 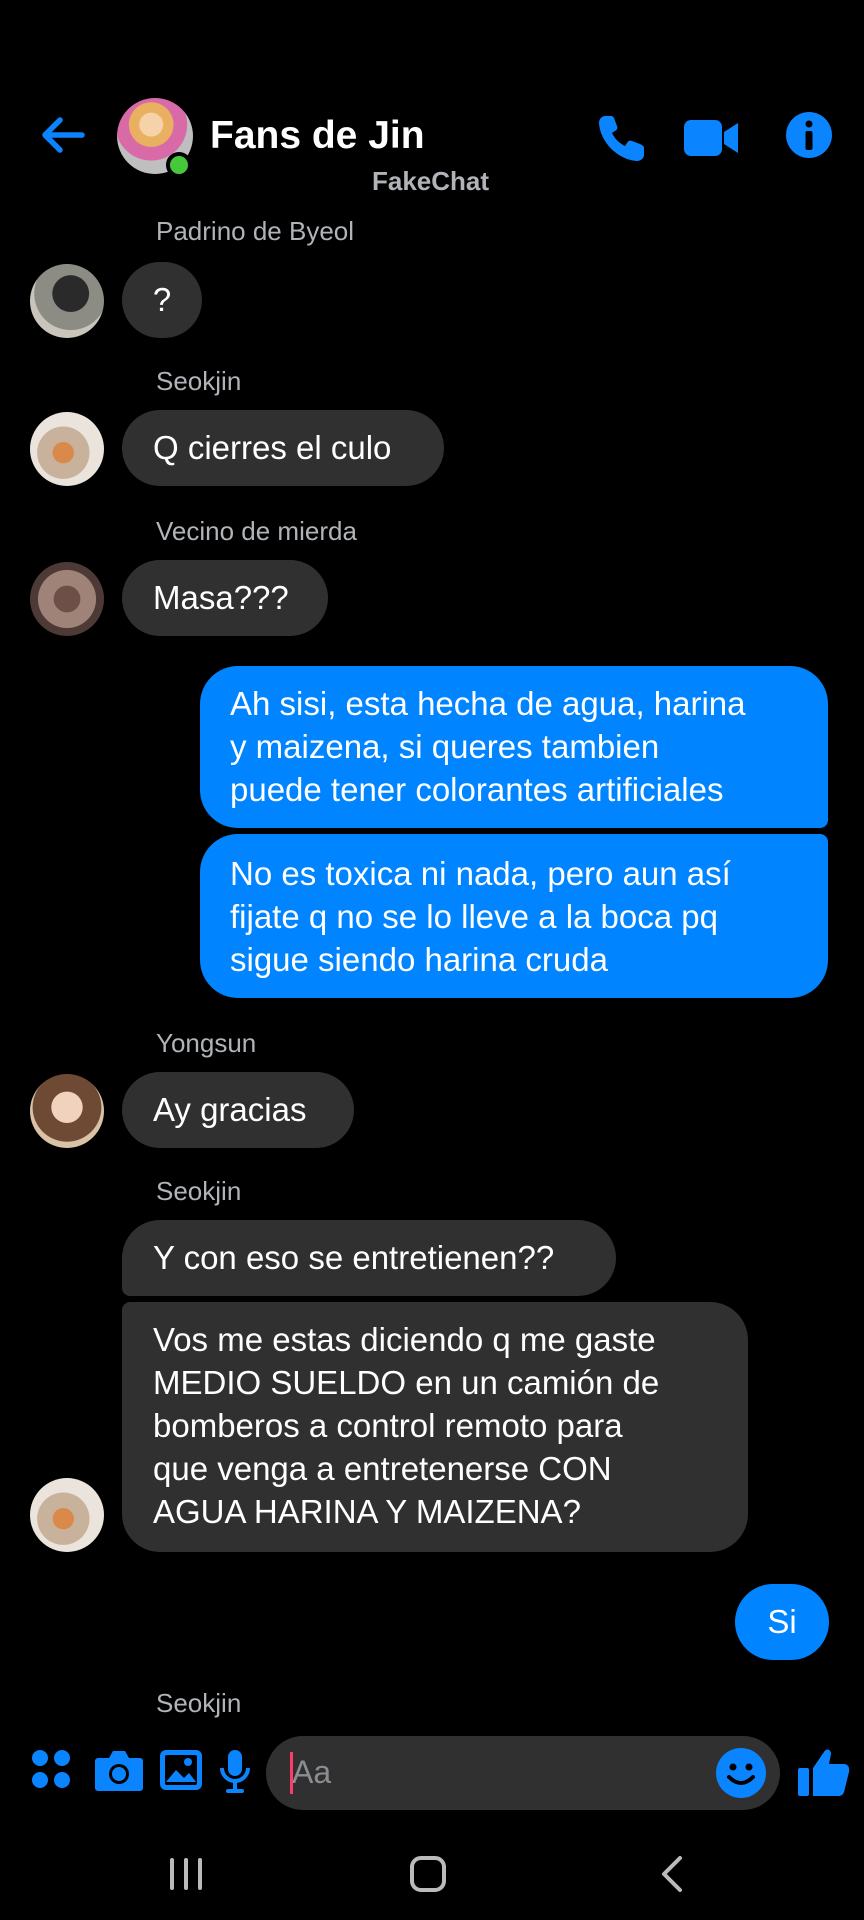 I want to click on sender-name: Yongsun, so click(x=206, y=1043).